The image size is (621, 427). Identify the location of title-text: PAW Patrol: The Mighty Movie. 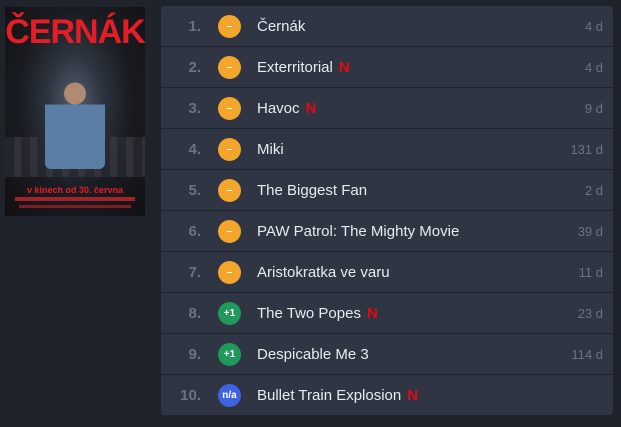
(417, 231).